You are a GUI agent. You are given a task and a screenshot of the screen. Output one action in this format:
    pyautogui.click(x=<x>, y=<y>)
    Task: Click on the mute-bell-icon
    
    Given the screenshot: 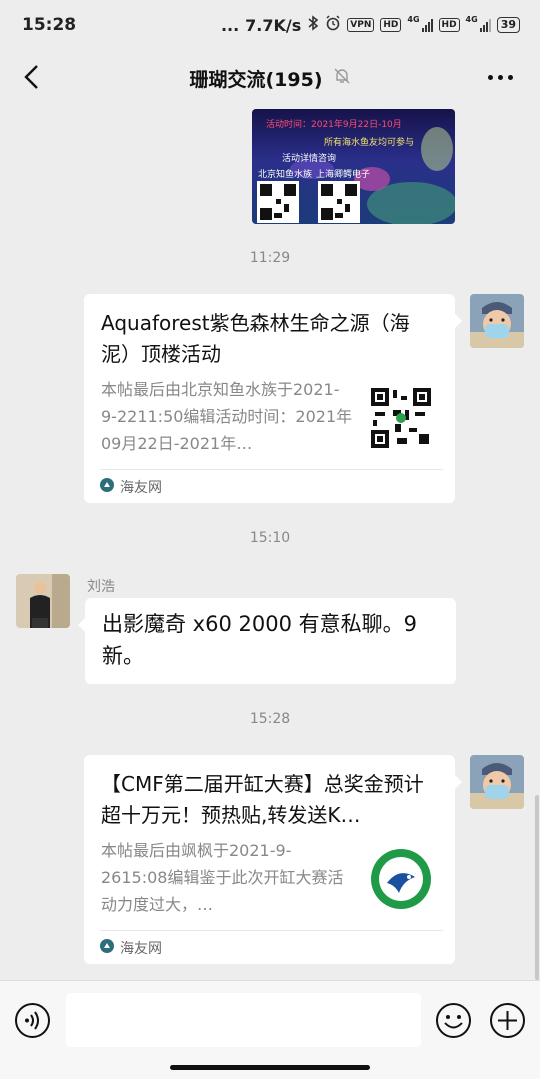 What is the action you would take?
    pyautogui.click(x=342, y=78)
    